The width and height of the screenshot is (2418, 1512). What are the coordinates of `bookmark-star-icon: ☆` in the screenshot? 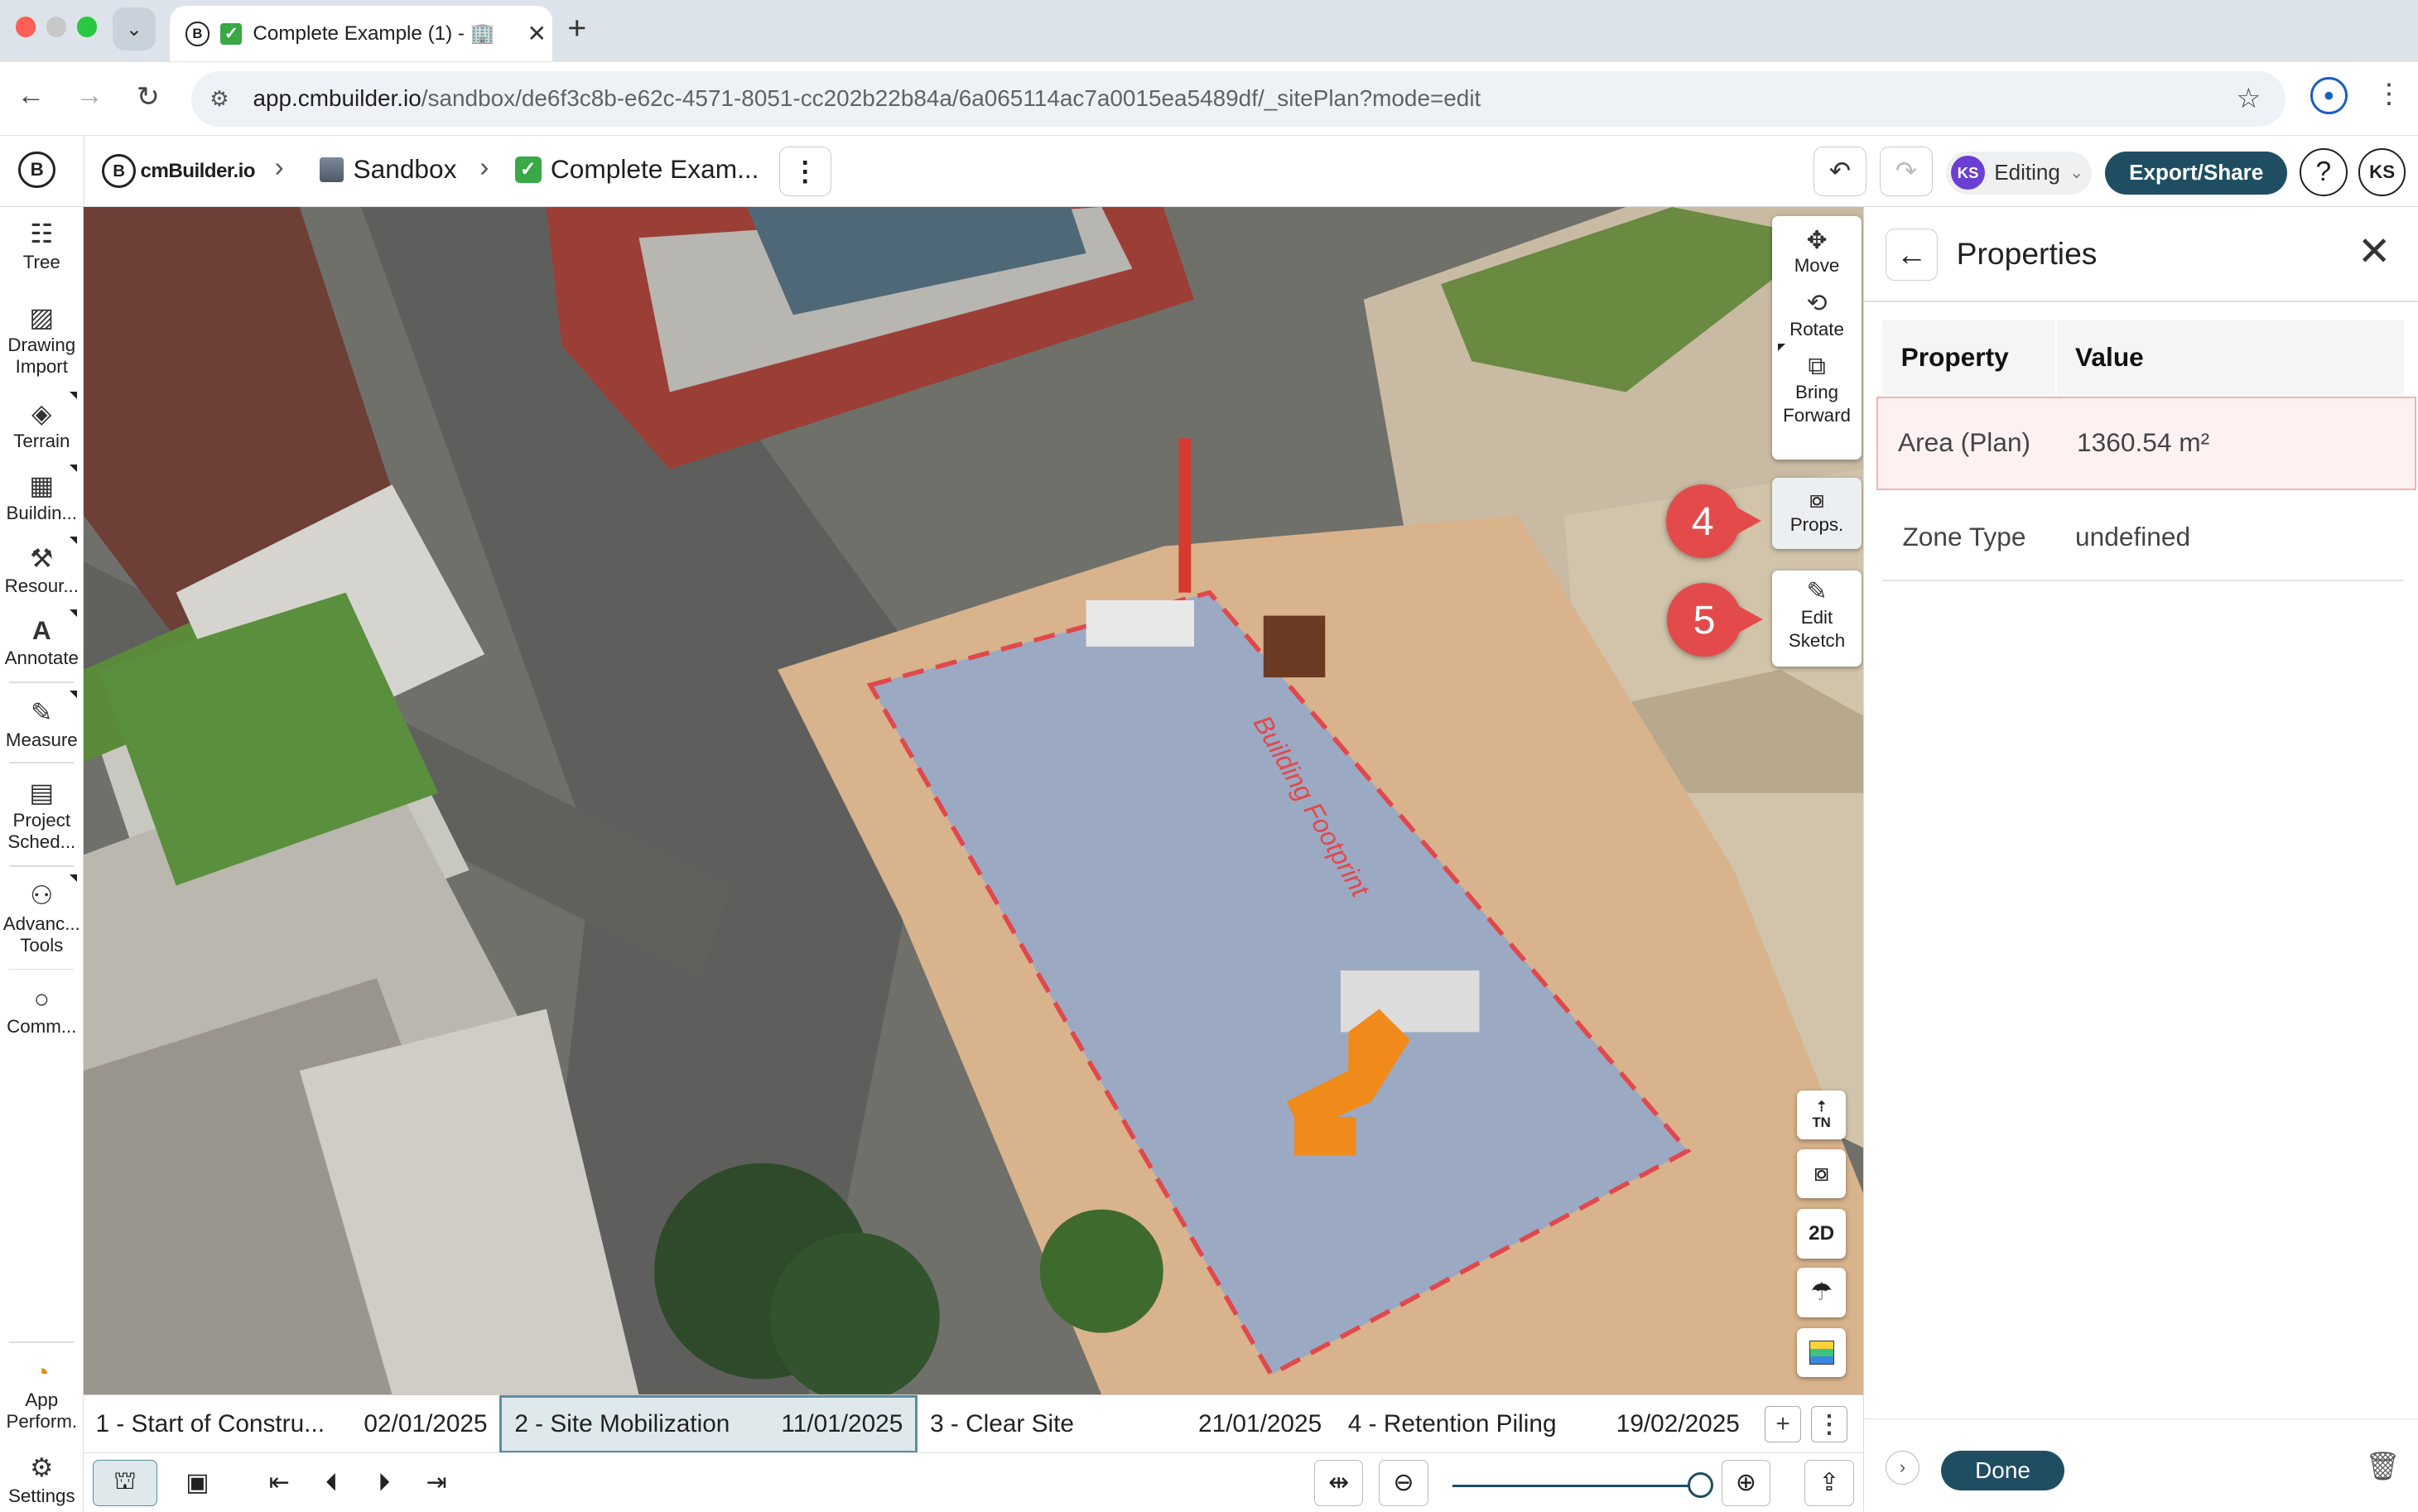 It's located at (2248, 98).